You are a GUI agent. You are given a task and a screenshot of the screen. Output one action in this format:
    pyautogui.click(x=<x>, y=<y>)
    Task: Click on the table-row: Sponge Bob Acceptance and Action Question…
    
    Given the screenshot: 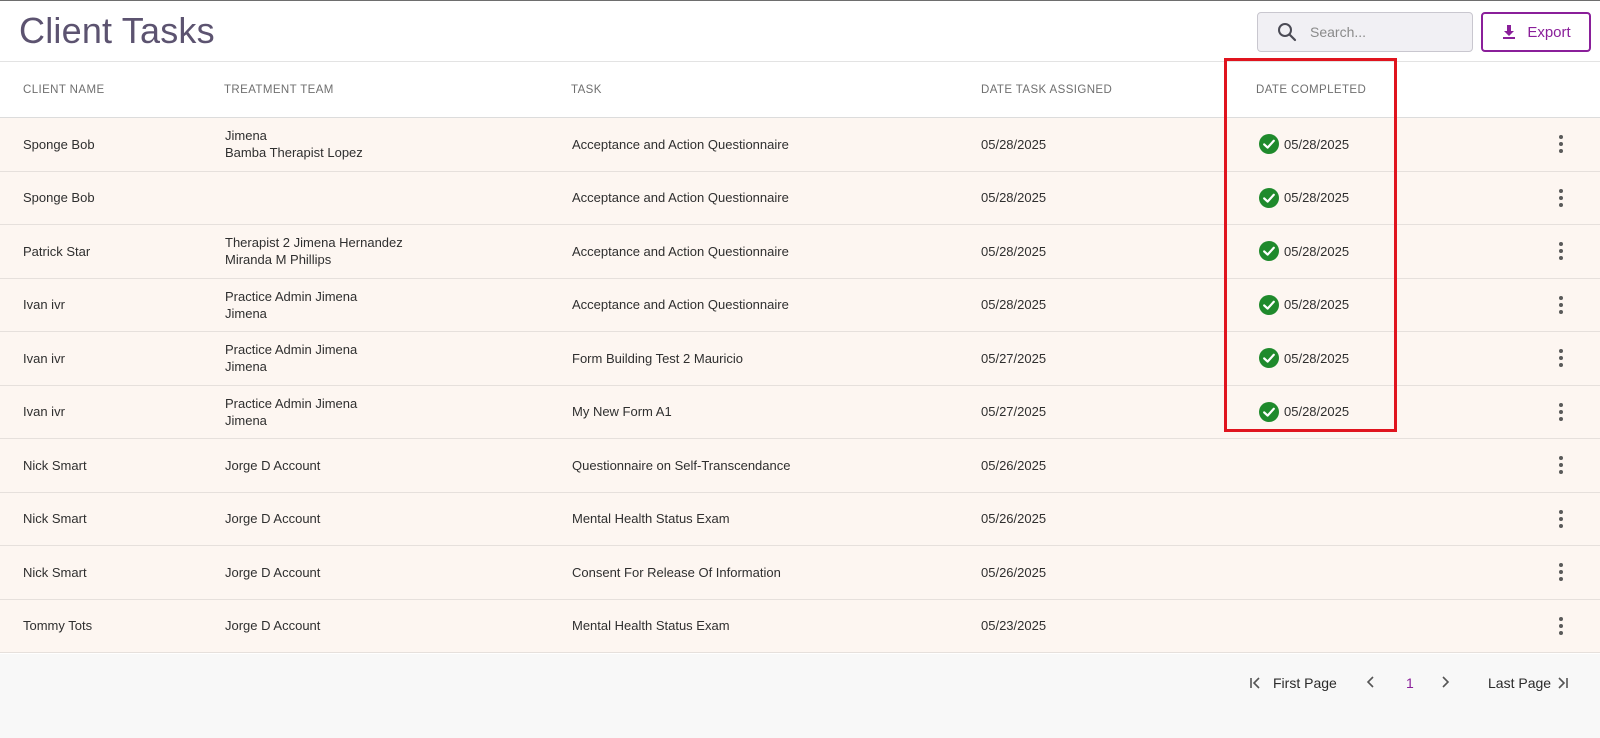 What is the action you would take?
    pyautogui.click(x=800, y=198)
    